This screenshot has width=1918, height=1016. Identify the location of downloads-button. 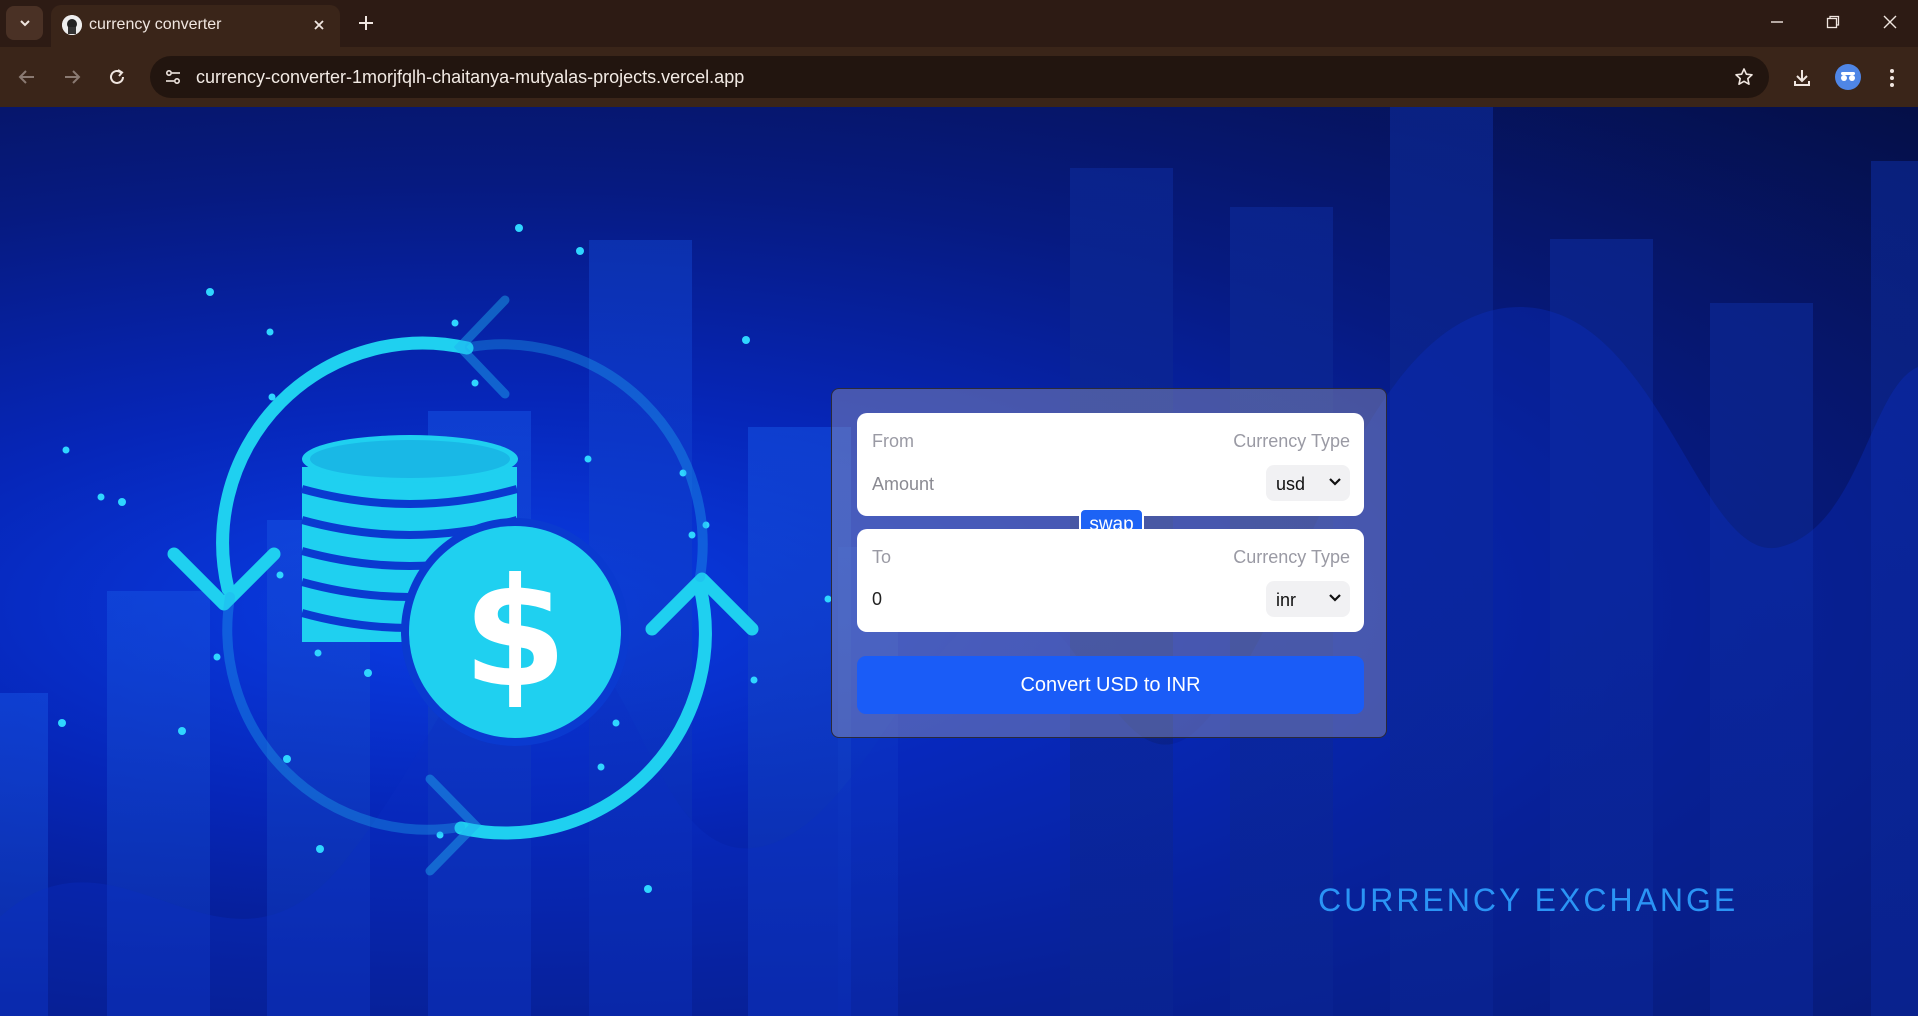
(1802, 78).